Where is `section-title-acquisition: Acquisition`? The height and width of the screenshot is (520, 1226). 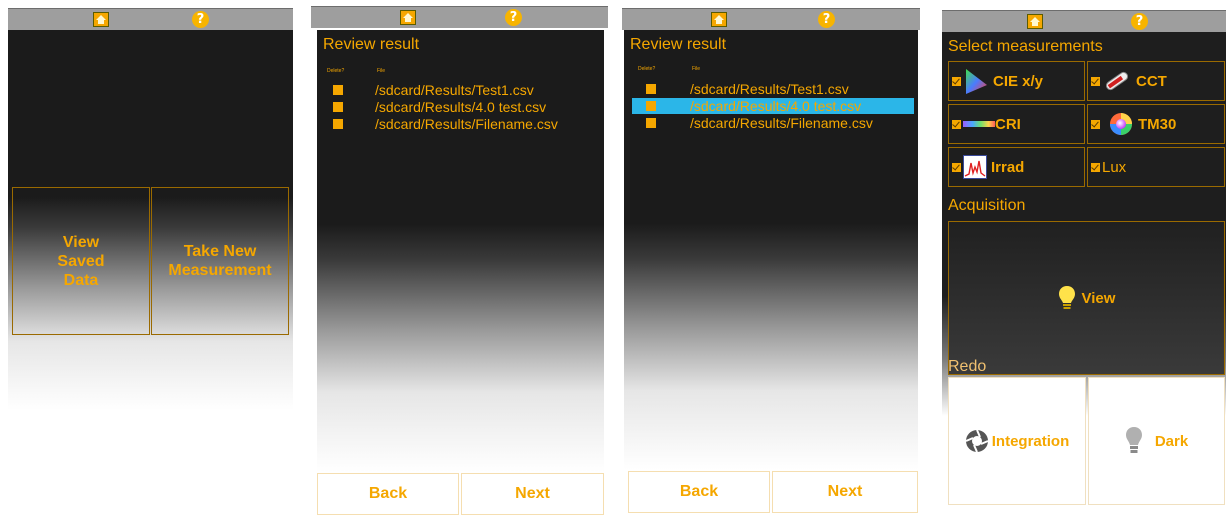
section-title-acquisition: Acquisition is located at coordinates (987, 205).